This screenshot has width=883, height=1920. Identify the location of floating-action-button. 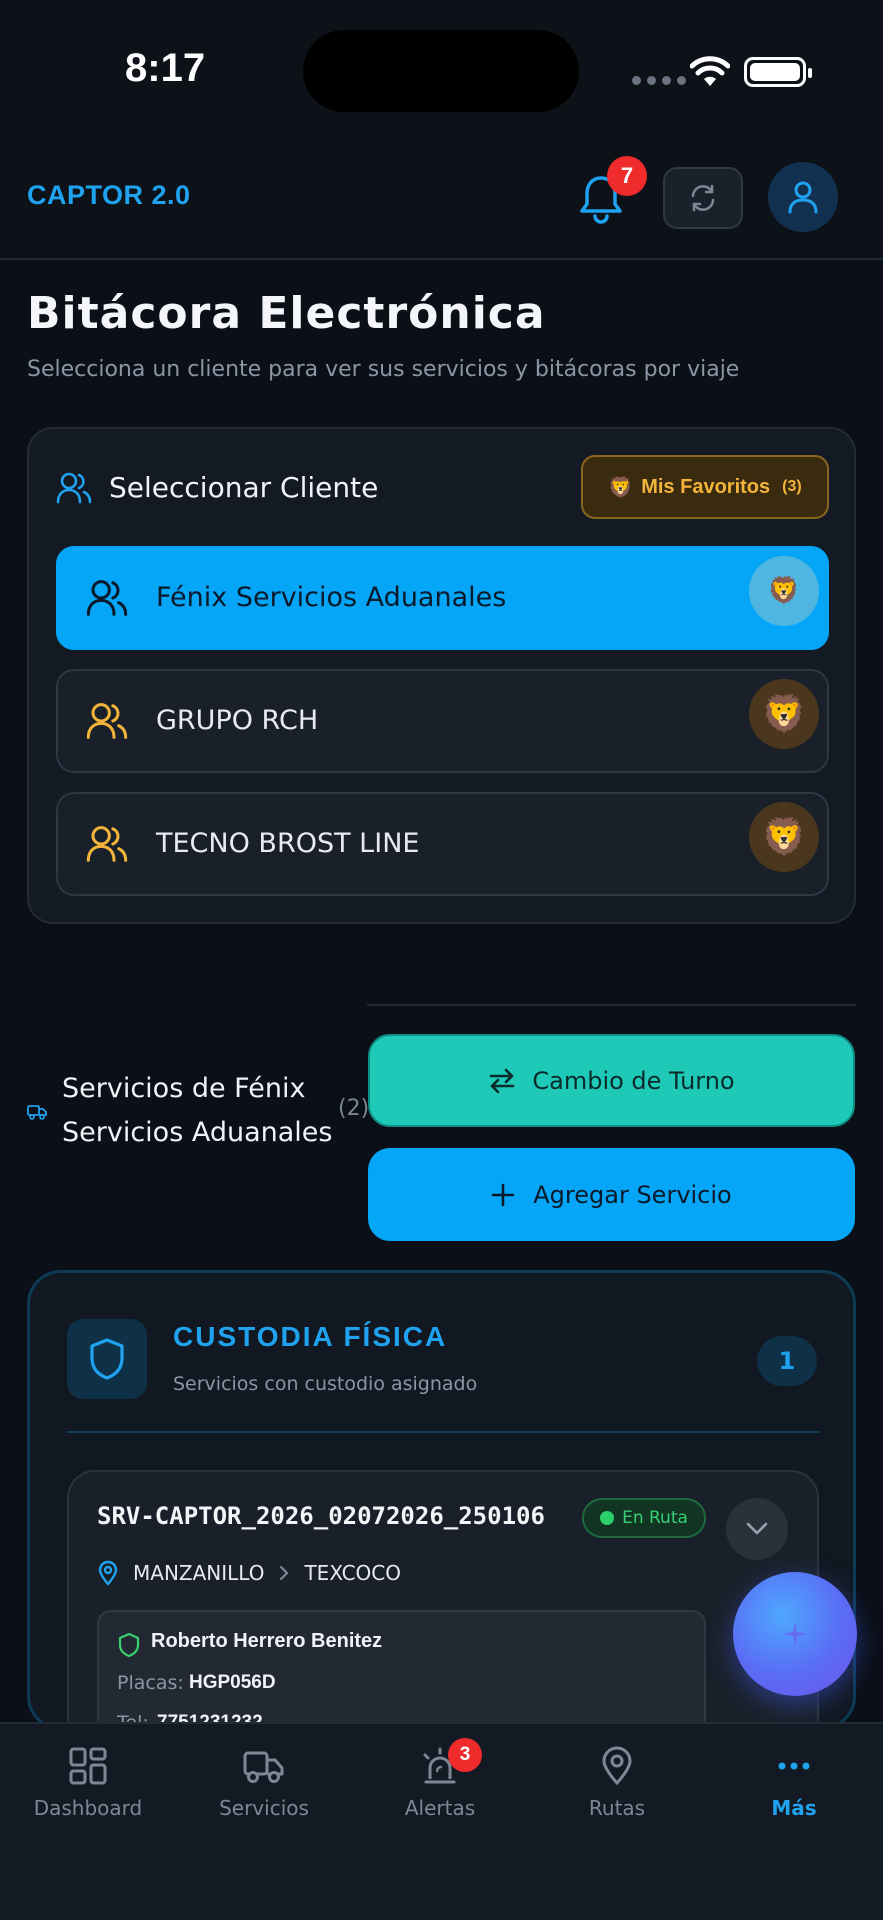
(795, 1634).